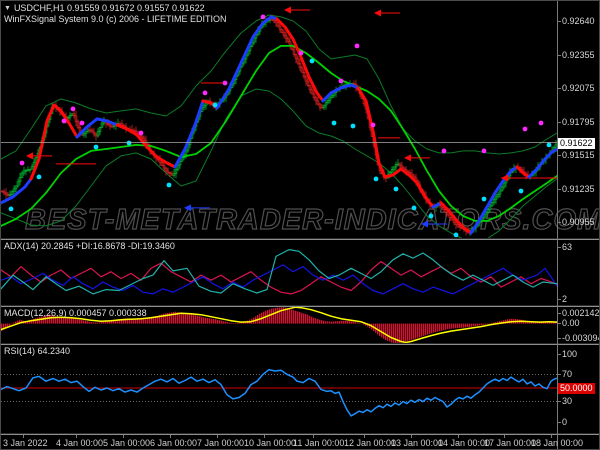 This screenshot has height=450, width=600. What do you see at coordinates (37, 351) in the screenshot?
I see `rsi-label: RSI(14) 64.2340` at bounding box center [37, 351].